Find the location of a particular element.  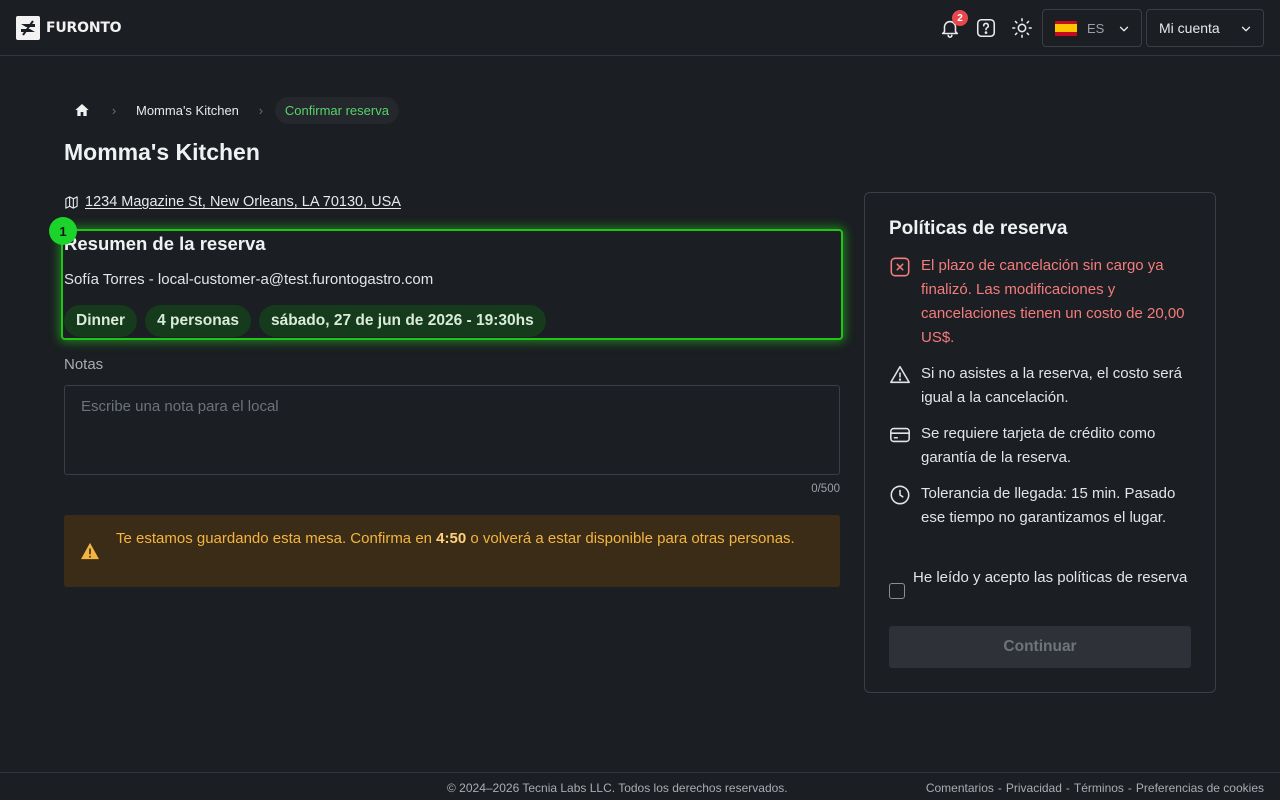

notifications-button: 2 is located at coordinates (953, 25).